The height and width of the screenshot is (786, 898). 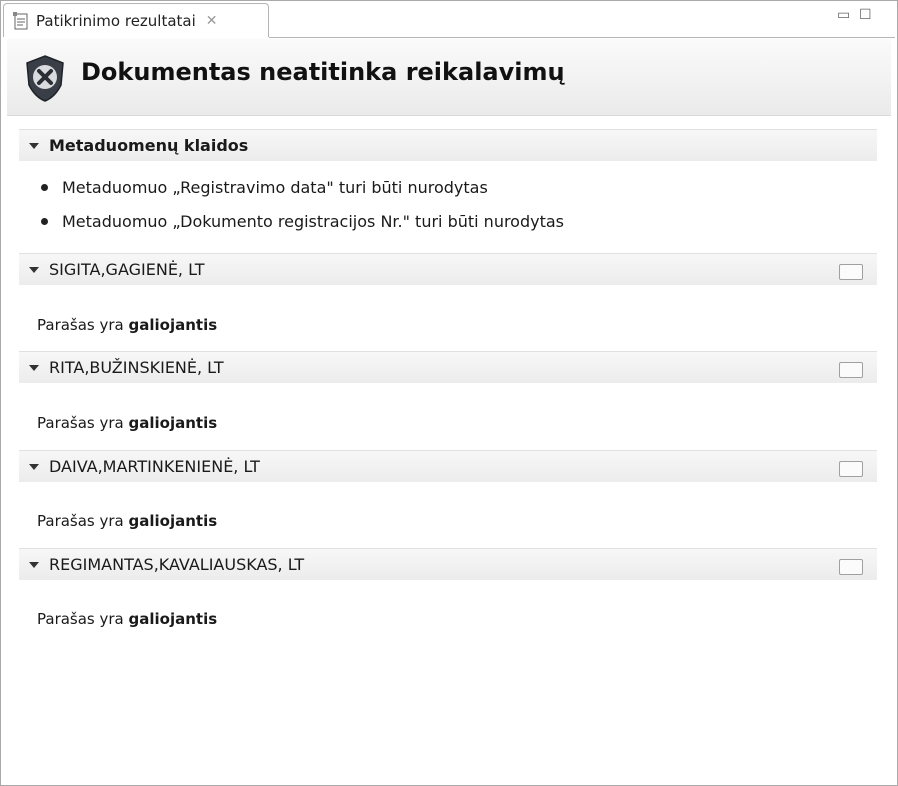 What do you see at coordinates (127, 269) in the screenshot?
I see `signer-name: SIGITA,GAGIENĖ, LT` at bounding box center [127, 269].